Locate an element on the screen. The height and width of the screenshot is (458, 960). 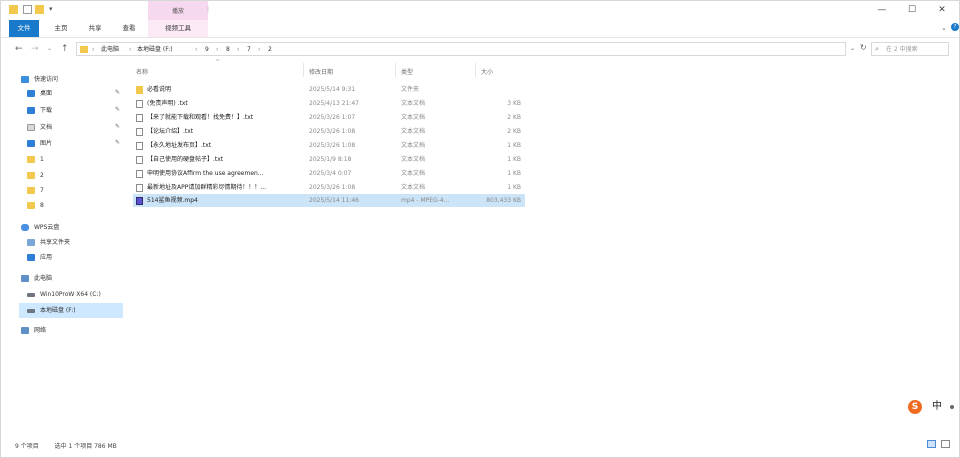
sidebar-item-downloads: 下载 is located at coordinates (39, 110).